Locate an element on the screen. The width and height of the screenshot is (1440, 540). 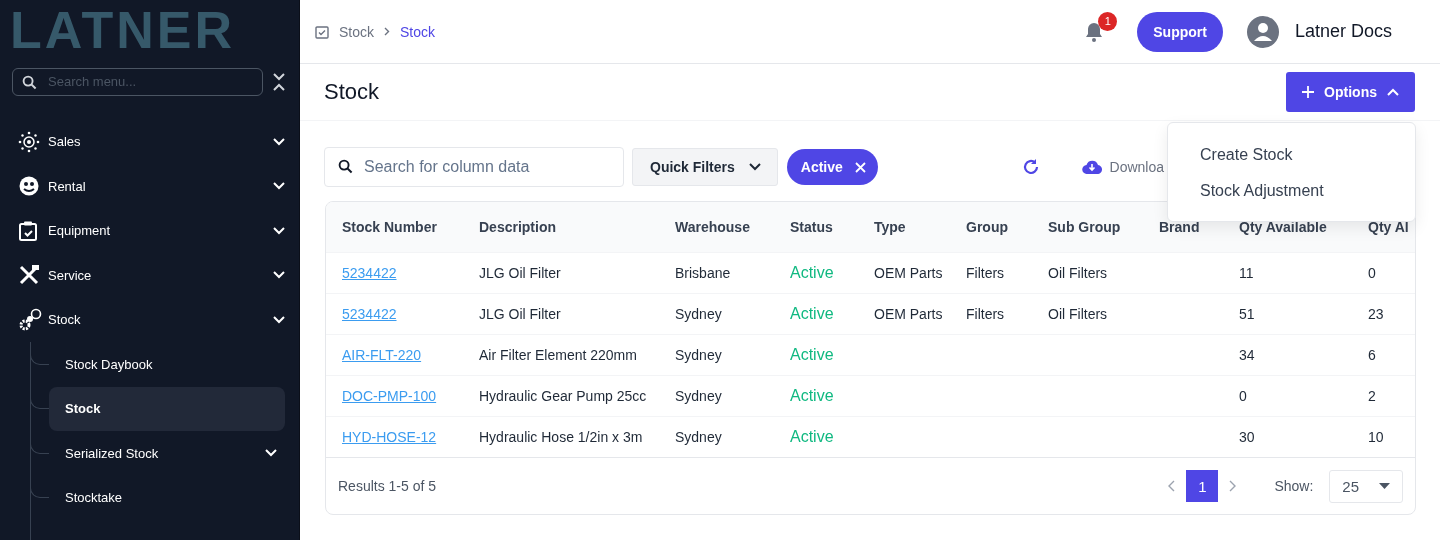
column-header: Sub Group is located at coordinates (1084, 227).